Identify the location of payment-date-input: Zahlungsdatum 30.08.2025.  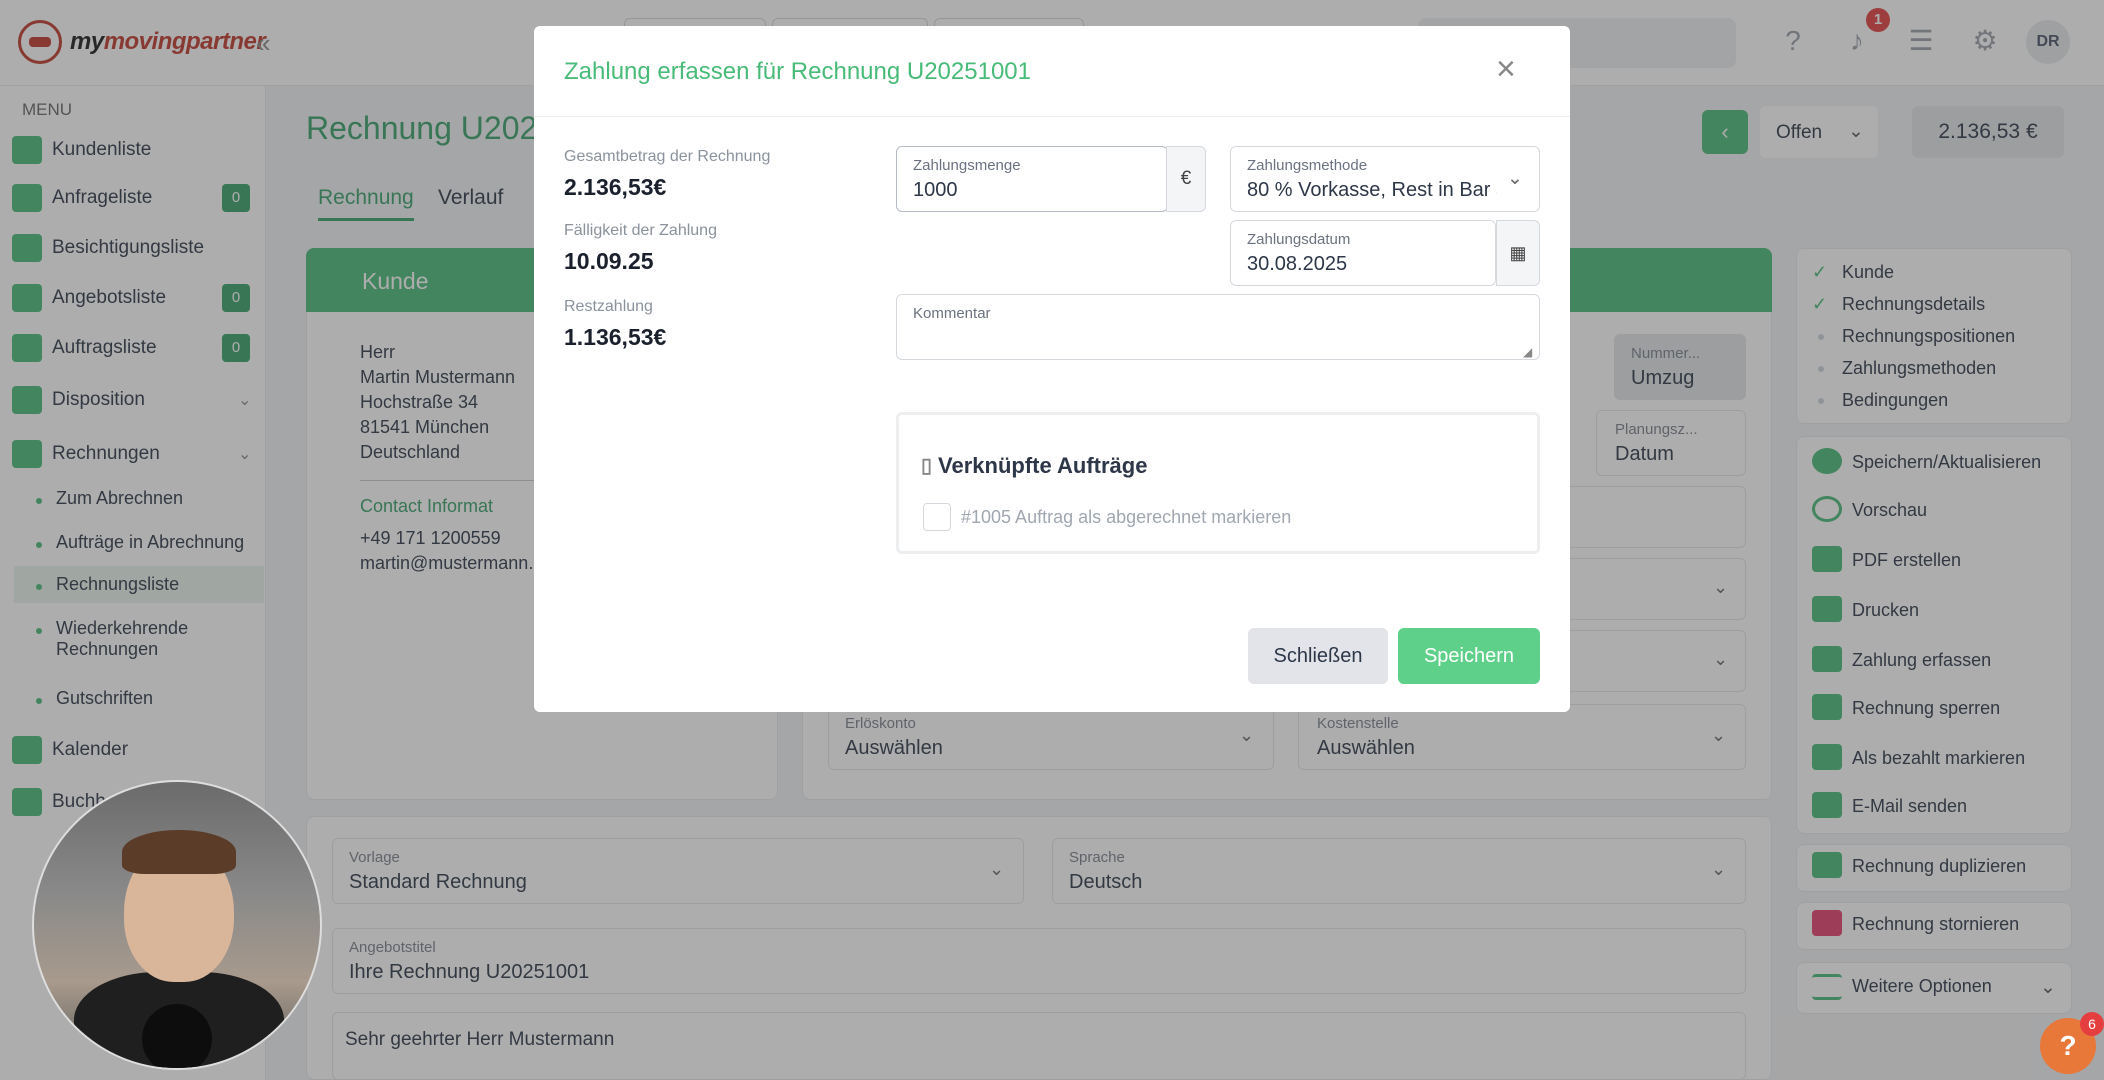
(1363, 253).